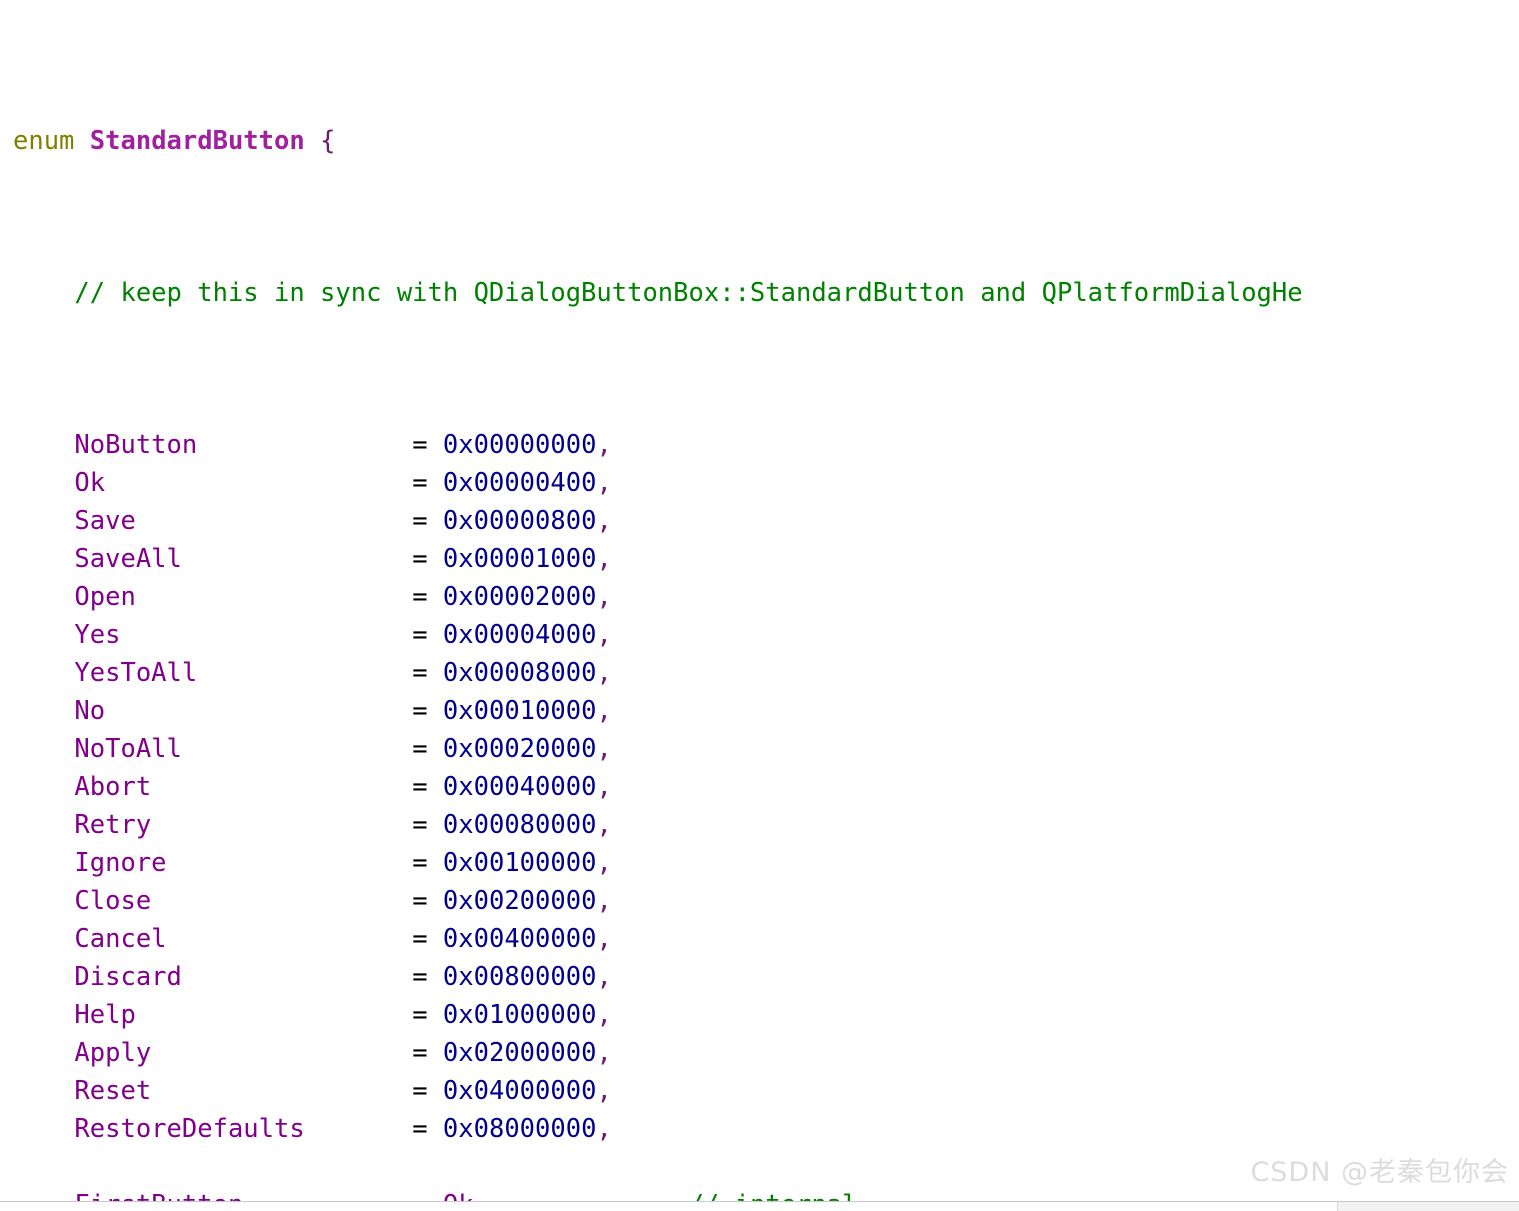 Image resolution: width=1519 pixels, height=1211 pixels. What do you see at coordinates (658, 559) in the screenshot?
I see `code-line-enum-entry: SaveAll = 0x00001000,` at bounding box center [658, 559].